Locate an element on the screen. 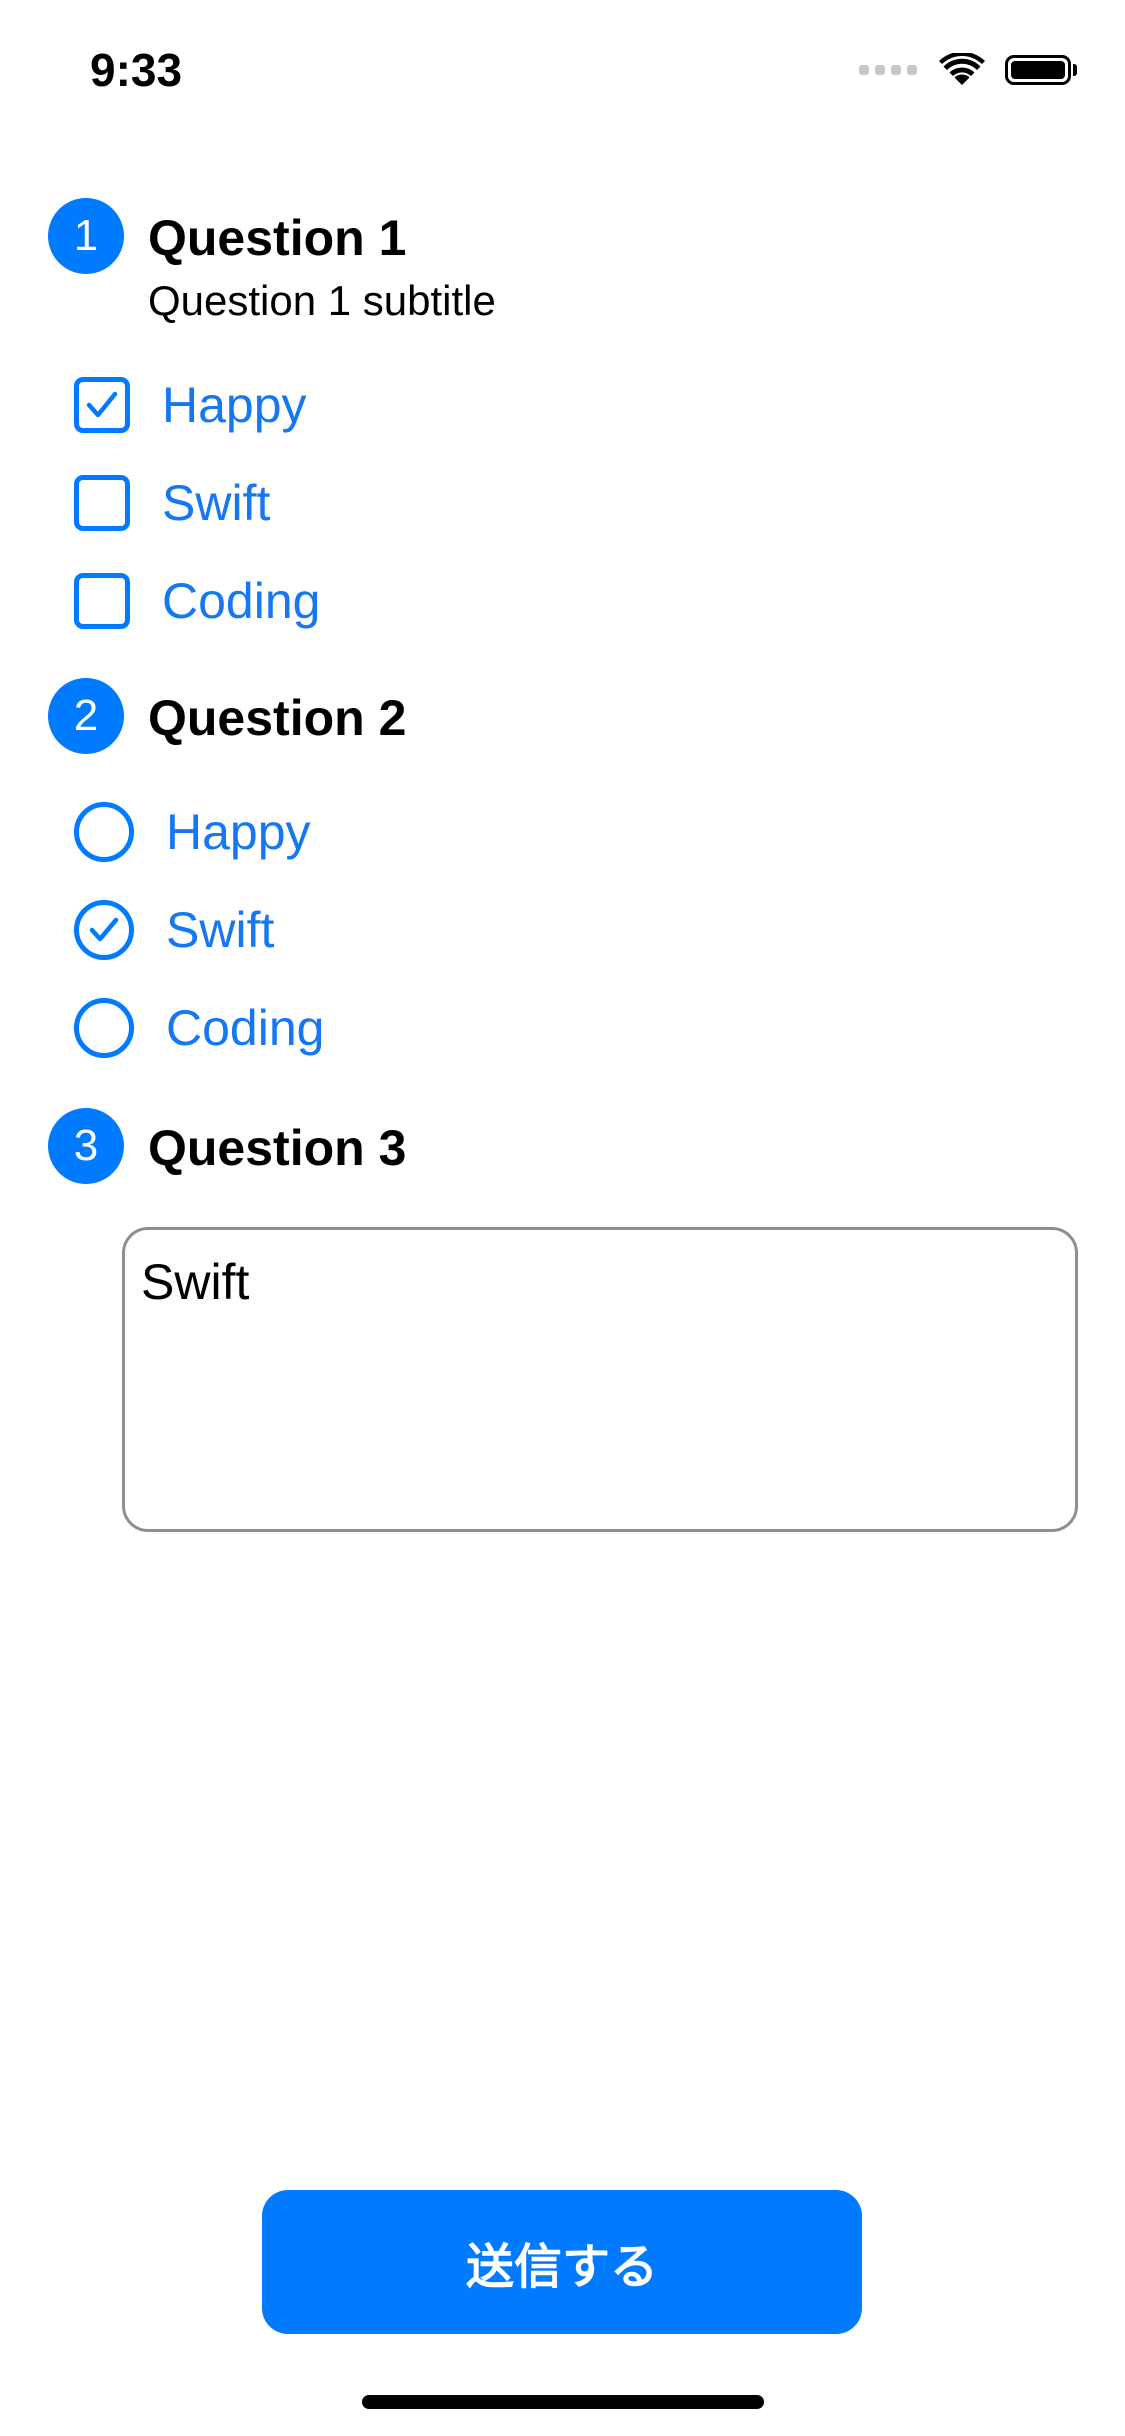  checkbox-option-happy: Happy is located at coordinates (190, 405).